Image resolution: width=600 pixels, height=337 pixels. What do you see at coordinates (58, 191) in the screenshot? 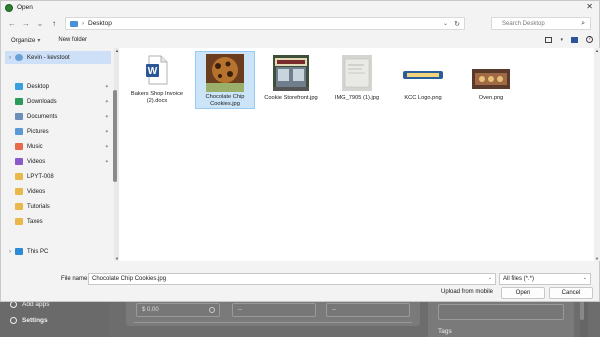
I see `sidebar-item-videos-folder: Videos` at bounding box center [58, 191].